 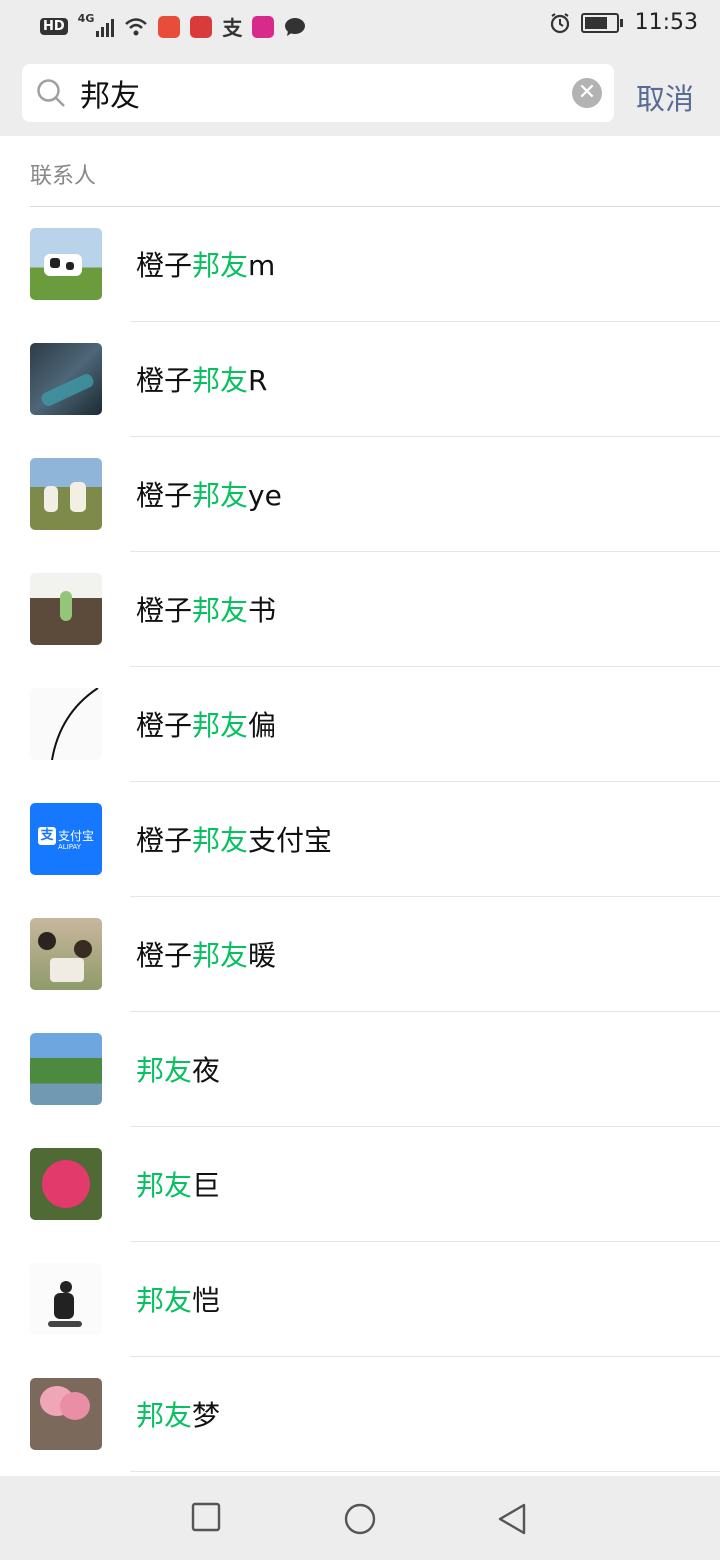 I want to click on contact-name: 邦友巨, so click(x=178, y=1185).